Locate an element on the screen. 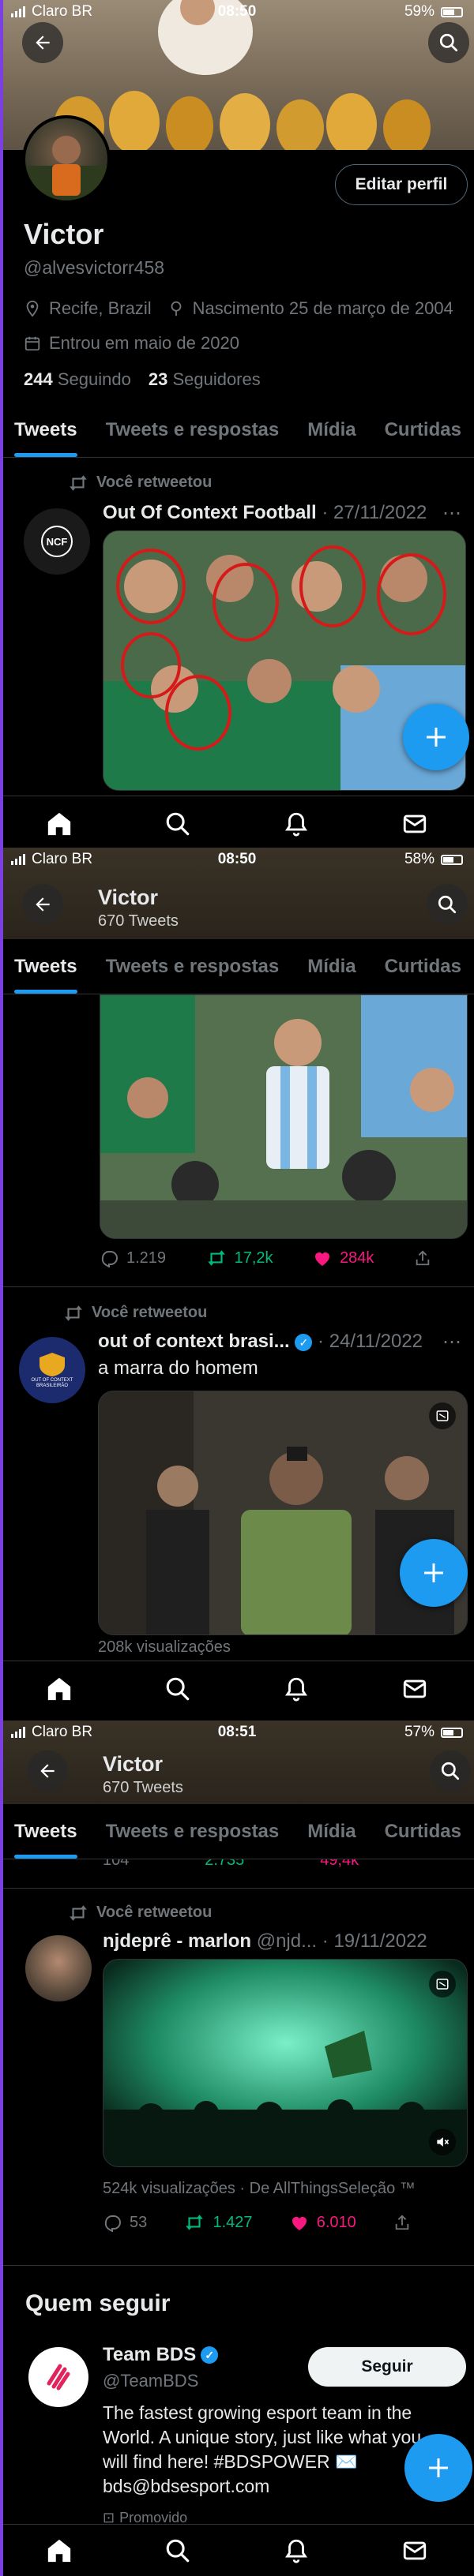 Image resolution: width=474 pixels, height=2576 pixels. status-bar: Claro BR 08:50 59% is located at coordinates (237, 12).